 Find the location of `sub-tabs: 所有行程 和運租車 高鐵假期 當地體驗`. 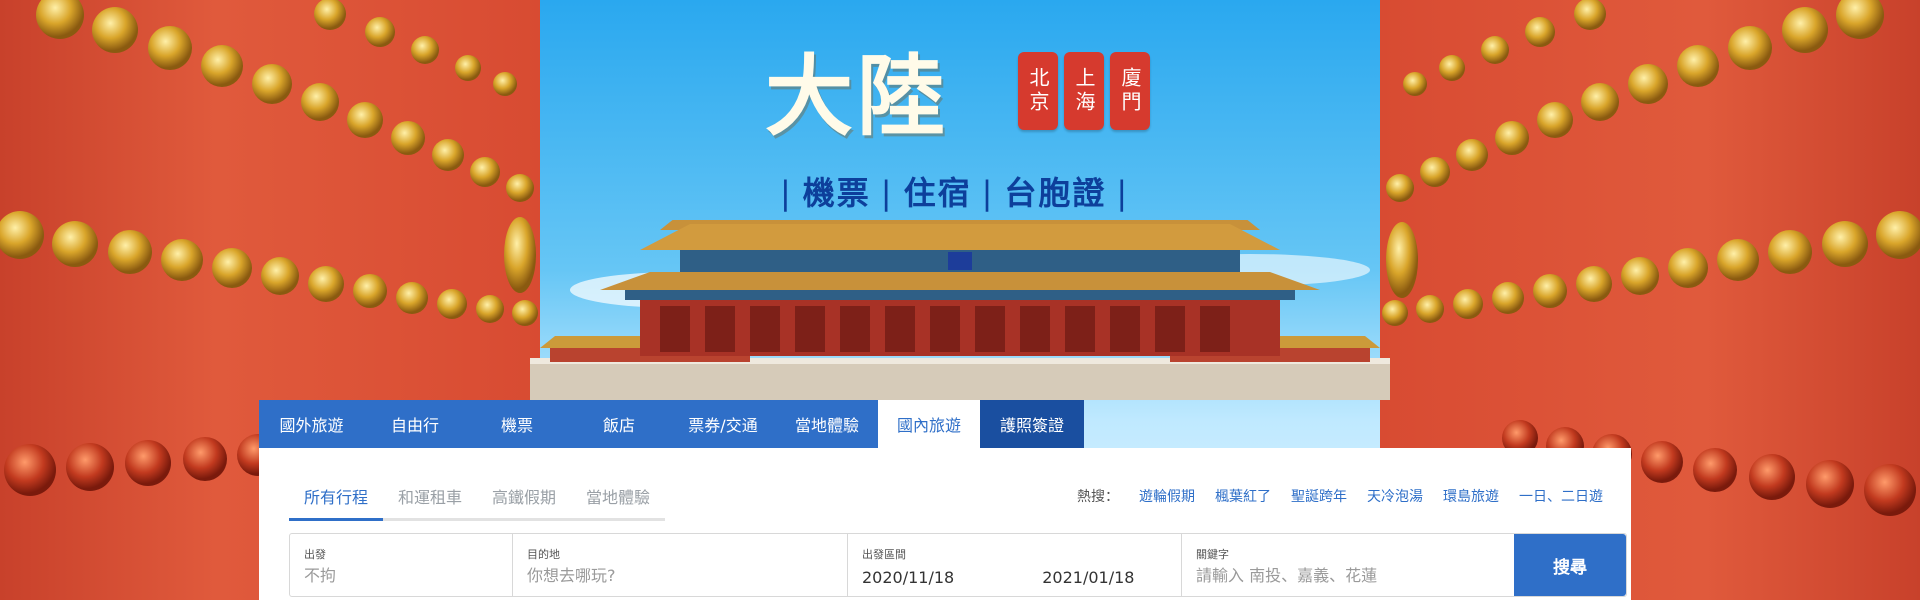

sub-tabs: 所有行程 和運租車 高鐵假期 當地體驗 is located at coordinates (477, 502).